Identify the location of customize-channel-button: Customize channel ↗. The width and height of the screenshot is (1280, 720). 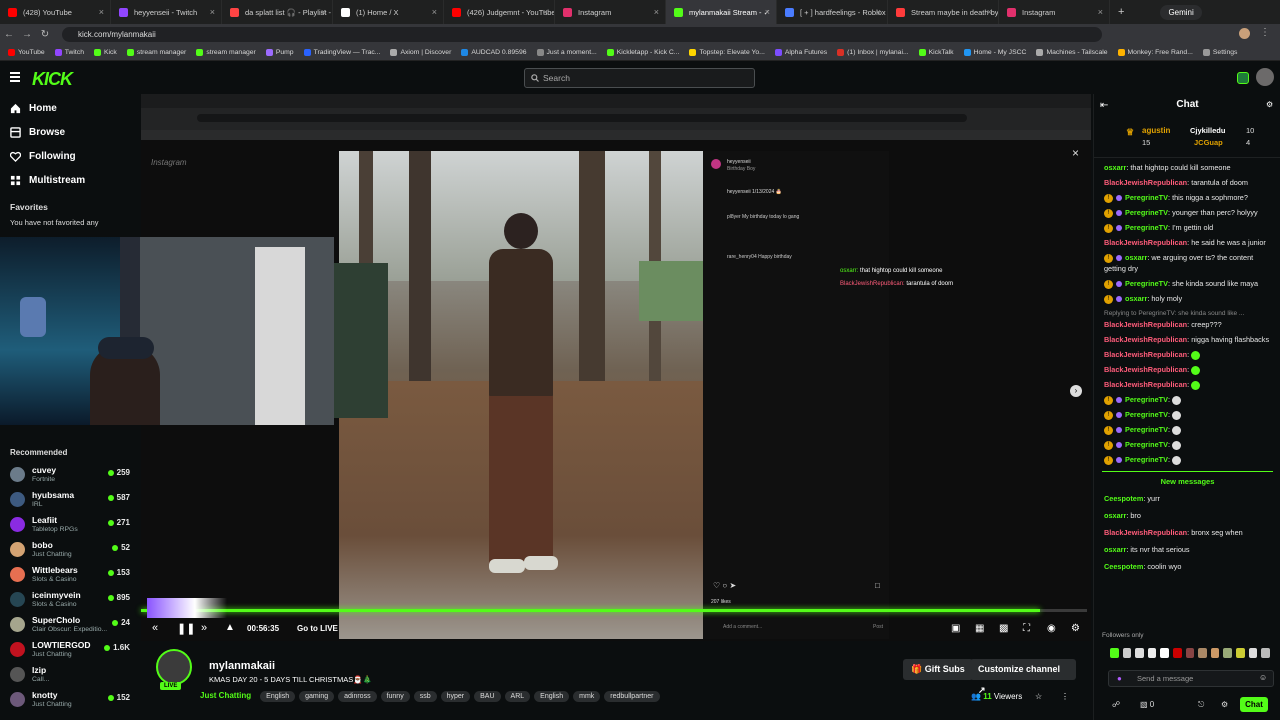
(1023, 677).